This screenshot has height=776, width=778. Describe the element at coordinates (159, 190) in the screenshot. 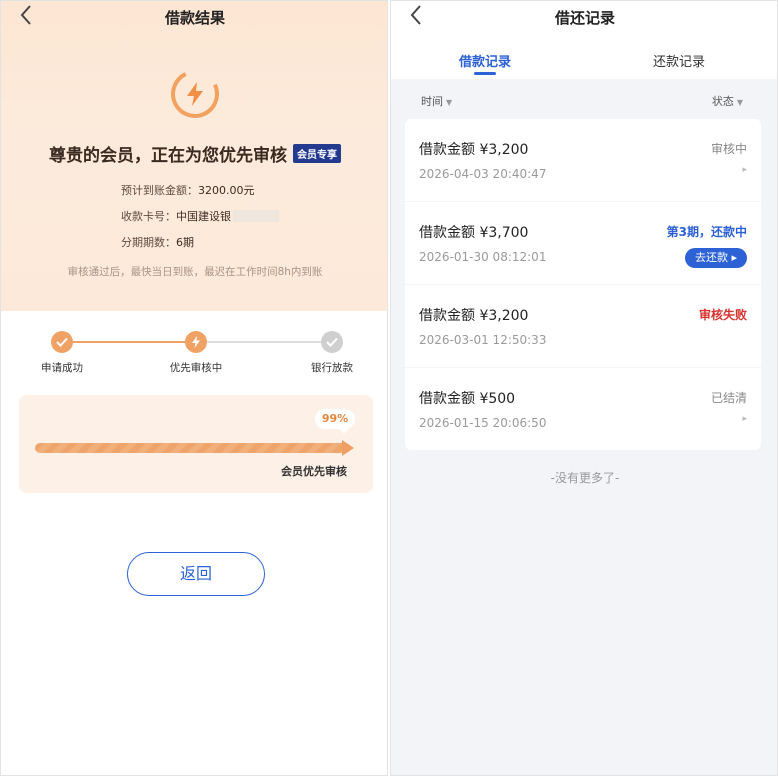

I see `expected-amount-label: 预计到账金额：` at that location.